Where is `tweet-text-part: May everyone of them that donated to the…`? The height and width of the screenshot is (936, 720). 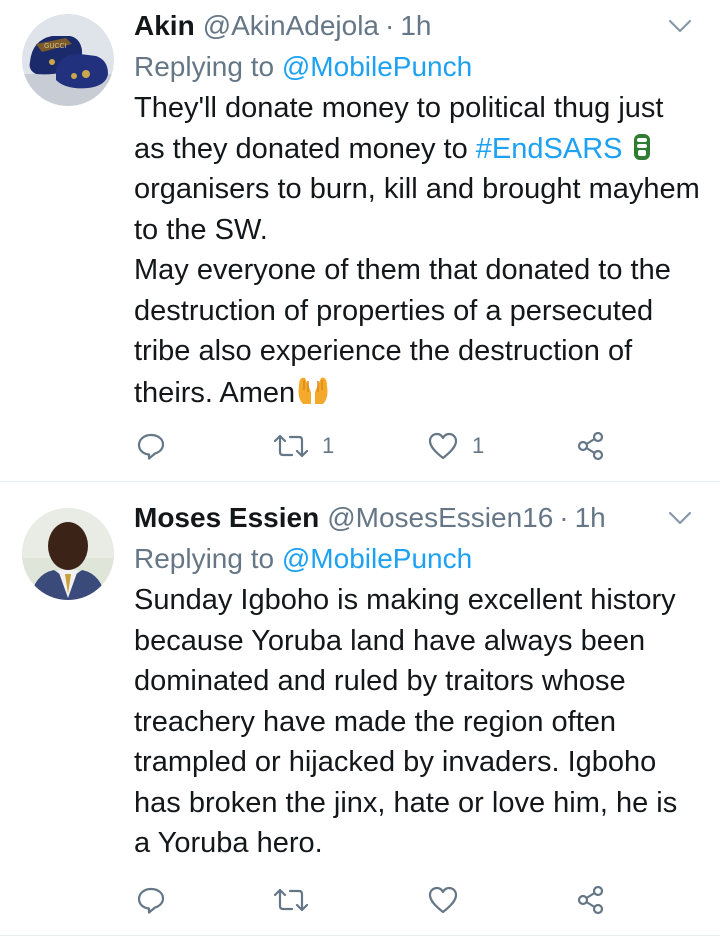 tweet-text-part: May everyone of them that donated to the… is located at coordinates (402, 331).